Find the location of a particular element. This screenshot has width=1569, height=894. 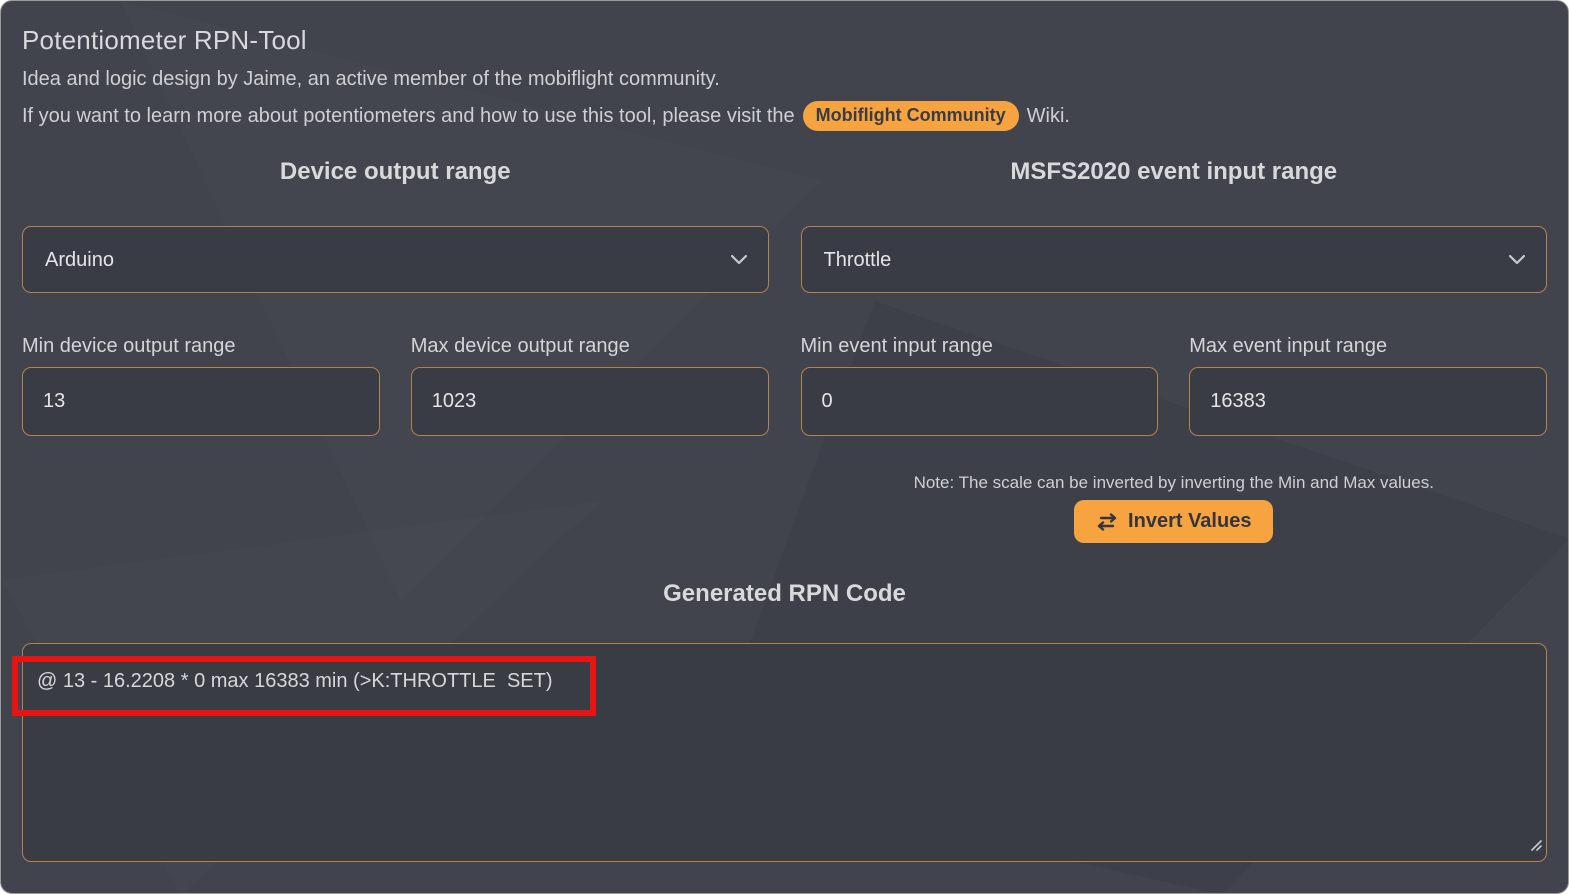

invert-values-button: Invert Values is located at coordinates (1174, 521).